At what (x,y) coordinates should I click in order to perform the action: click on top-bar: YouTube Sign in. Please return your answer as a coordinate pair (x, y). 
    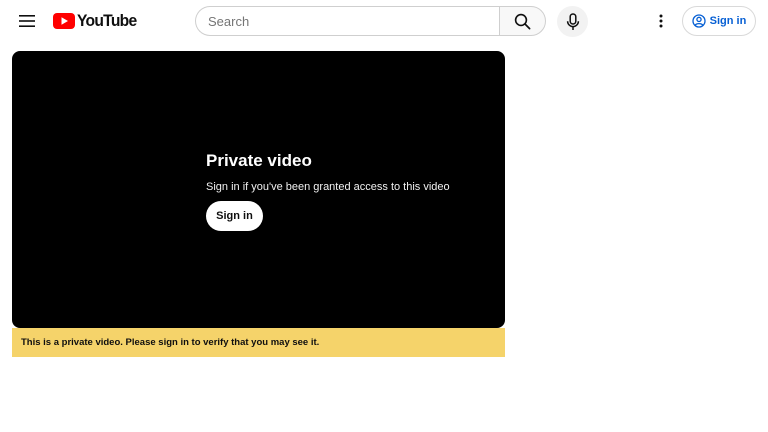
    Looking at the image, I should click on (384, 21).